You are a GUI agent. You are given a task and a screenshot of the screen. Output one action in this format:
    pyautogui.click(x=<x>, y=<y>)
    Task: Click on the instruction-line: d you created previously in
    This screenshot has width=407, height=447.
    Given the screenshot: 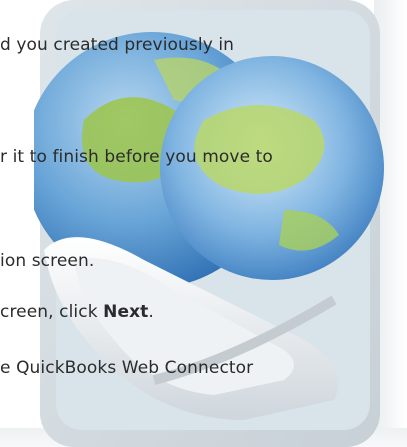 What is the action you would take?
    pyautogui.click(x=117, y=45)
    